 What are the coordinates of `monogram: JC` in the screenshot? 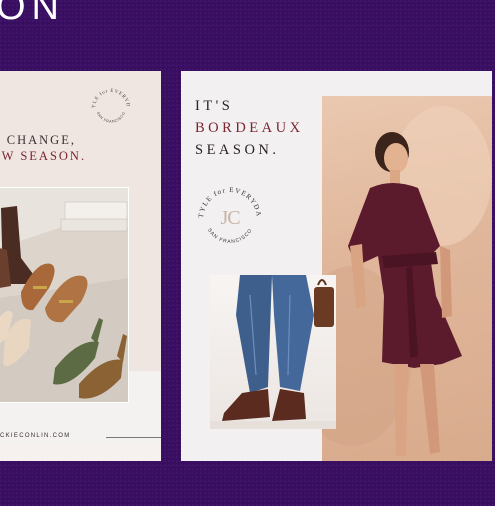 It's located at (230, 217).